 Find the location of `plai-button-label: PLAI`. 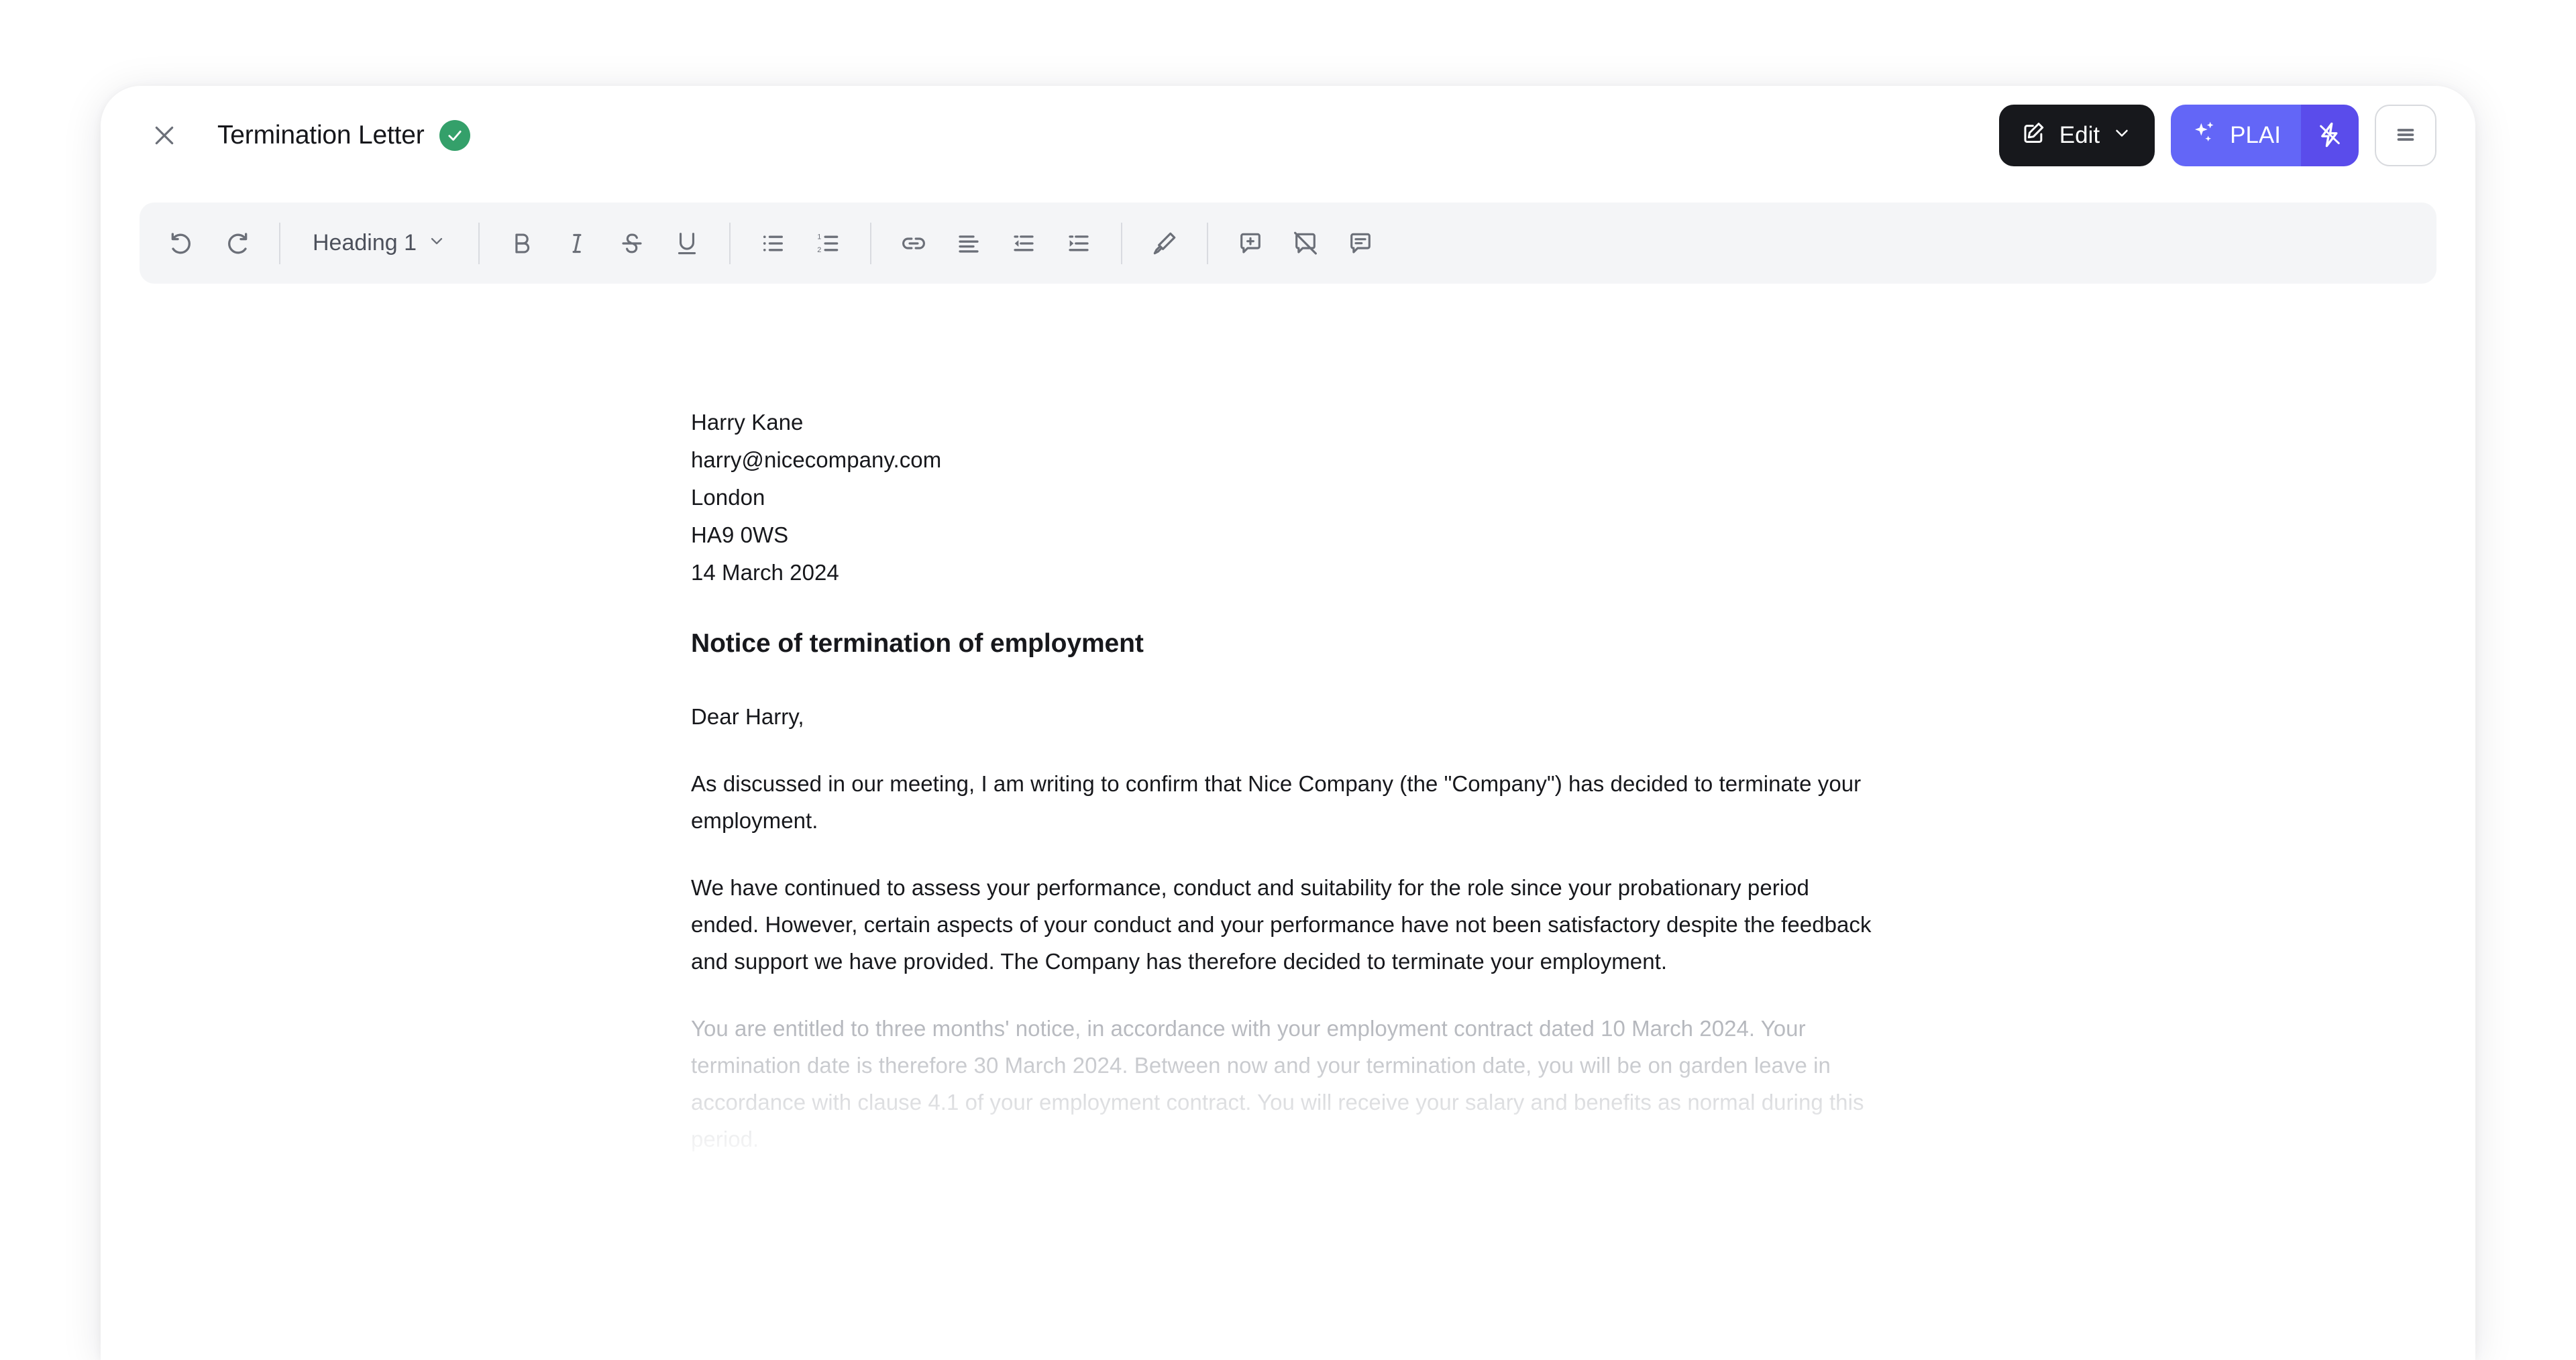

plai-button-label: PLAI is located at coordinates (2255, 135).